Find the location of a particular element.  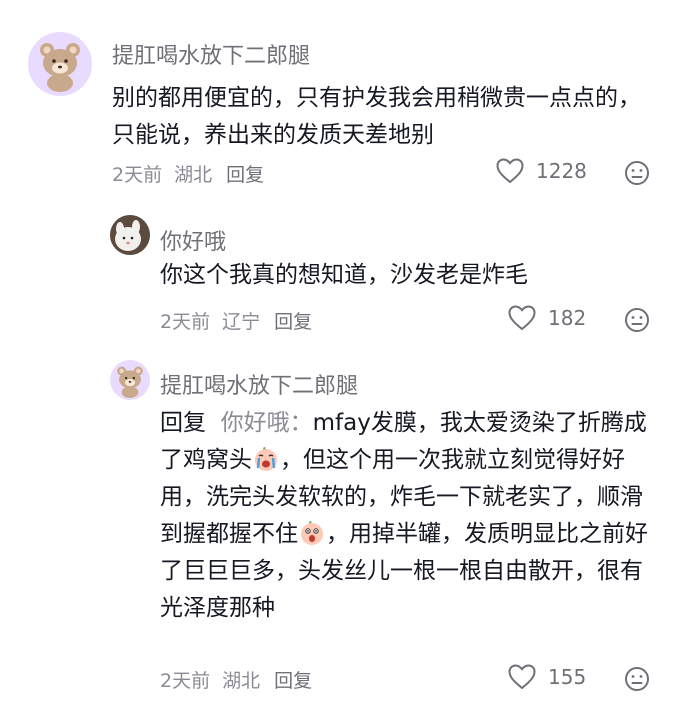

like-button: 182 is located at coordinates (547, 318).